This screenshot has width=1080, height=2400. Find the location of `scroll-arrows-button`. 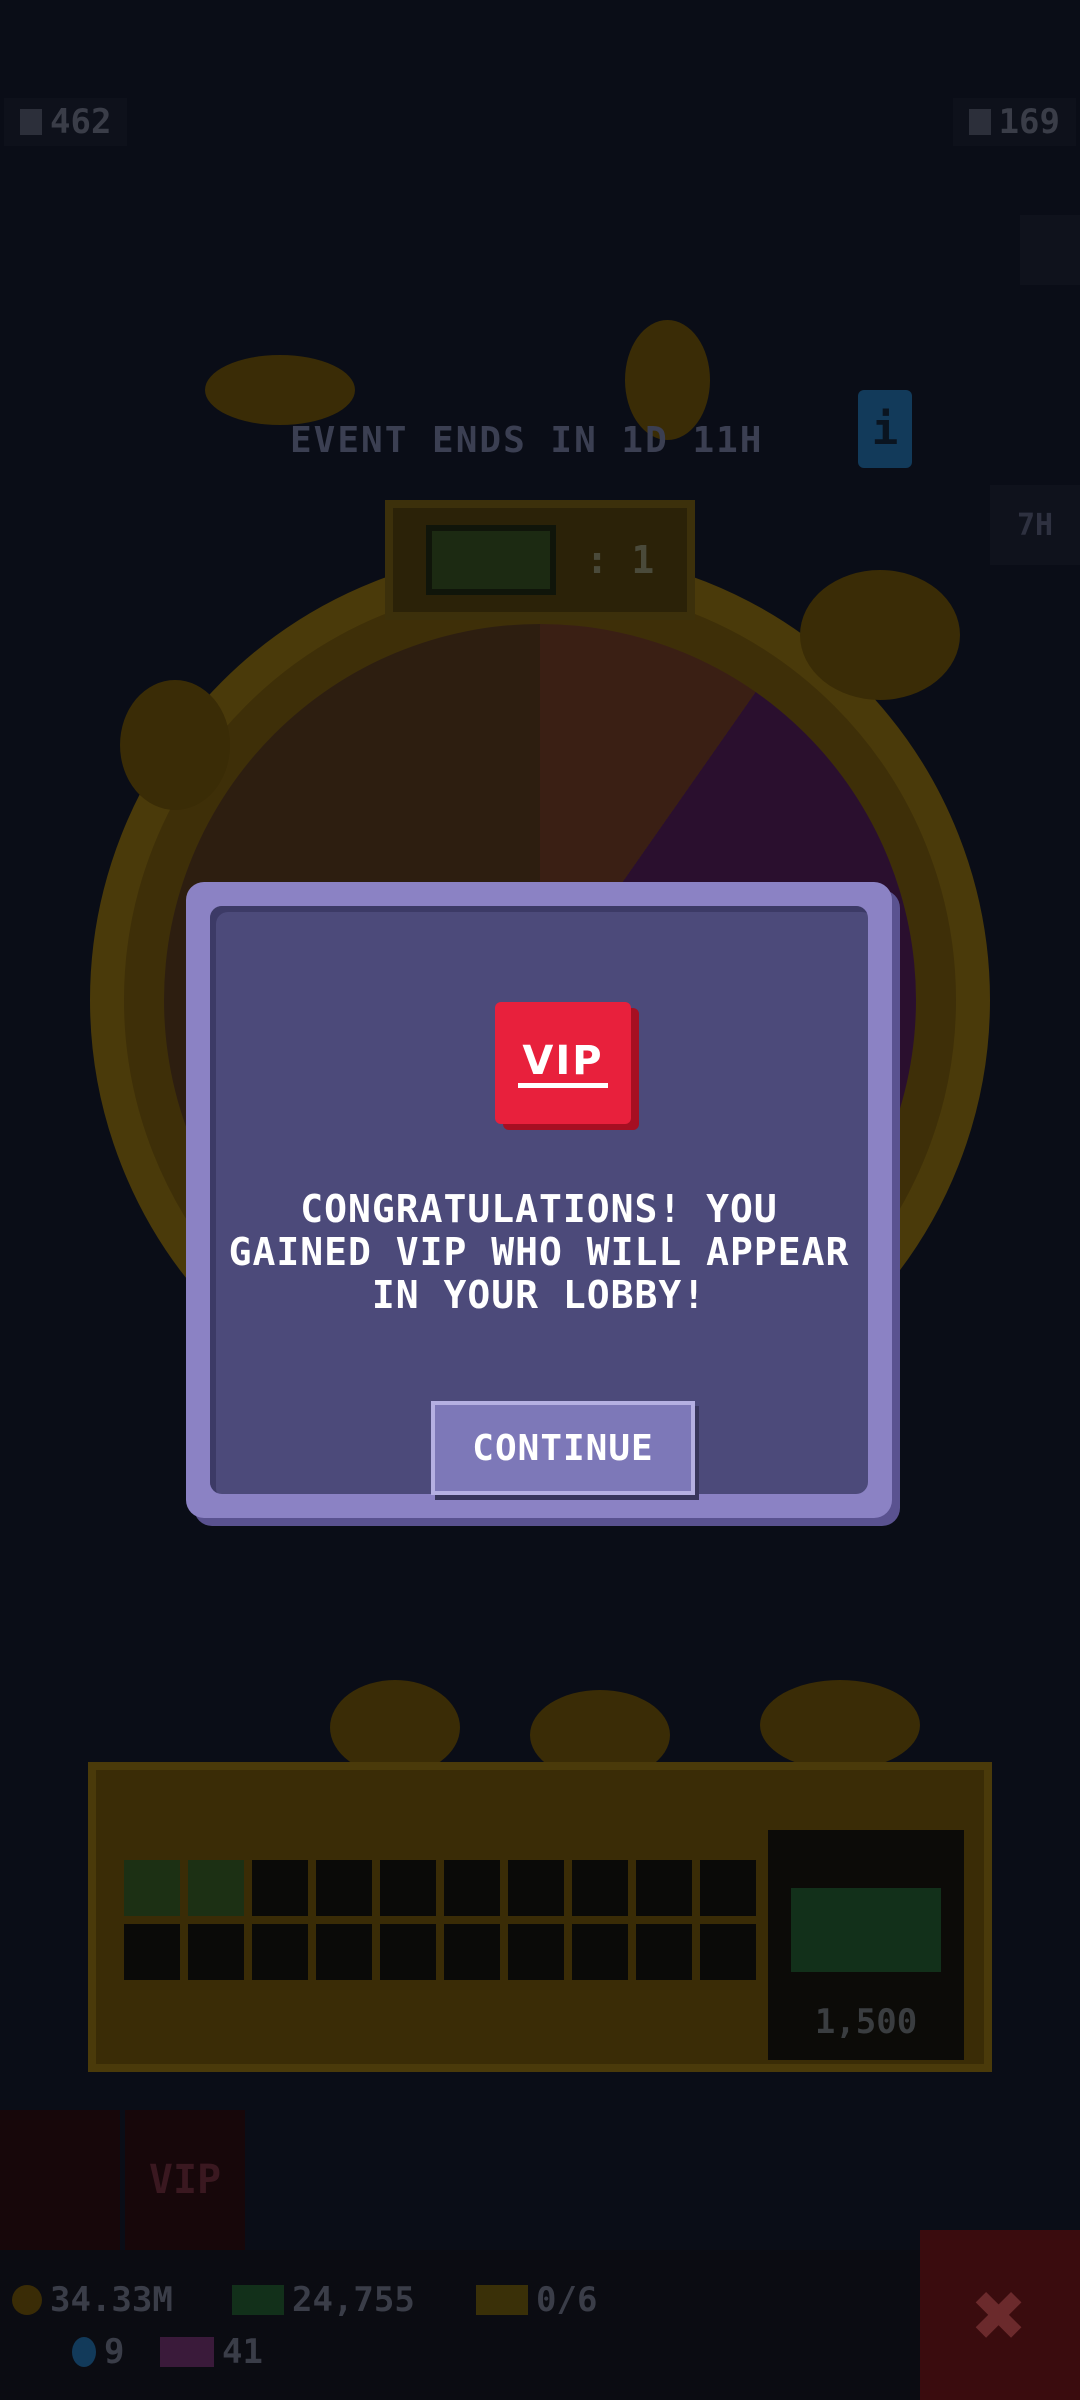

scroll-arrows-button is located at coordinates (60, 2180).